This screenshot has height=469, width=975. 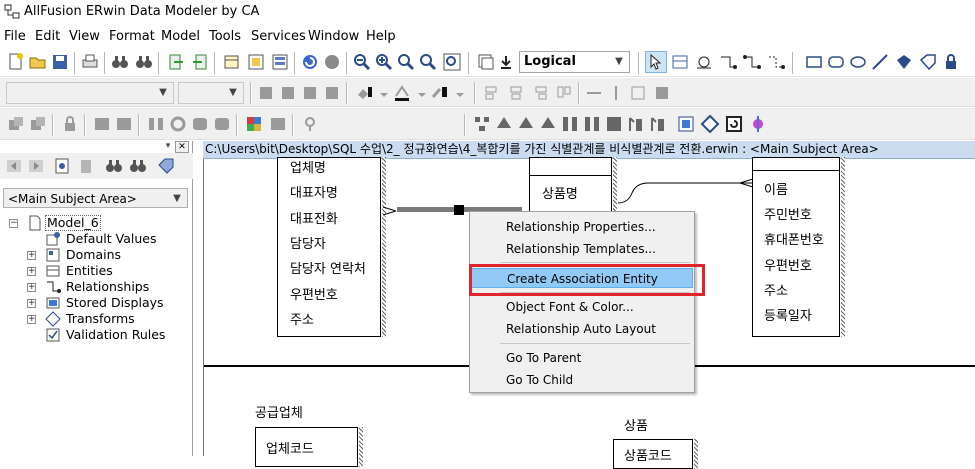 What do you see at coordinates (836, 62) in the screenshot?
I see `rounded-rectangle-tool-icon` at bounding box center [836, 62].